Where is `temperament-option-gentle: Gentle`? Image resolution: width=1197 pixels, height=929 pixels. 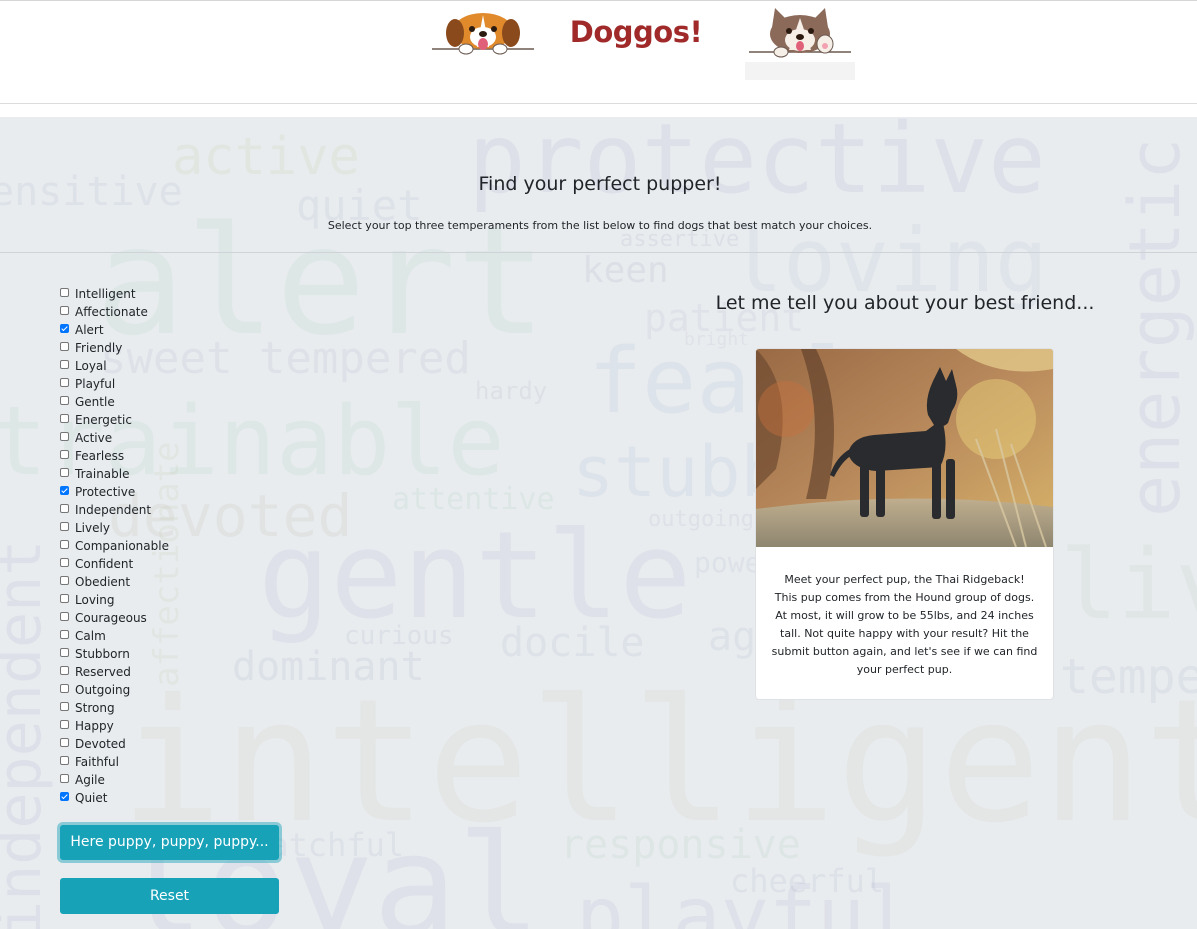 temperament-option-gentle: Gentle is located at coordinates (160, 402).